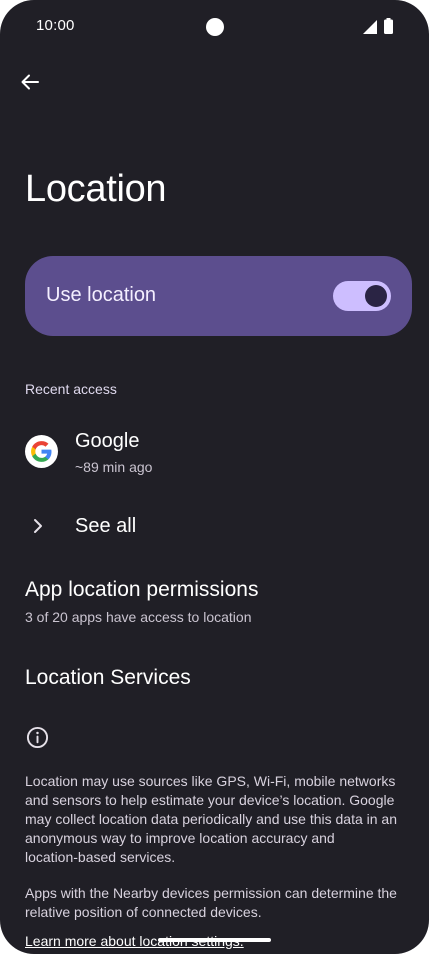 Image resolution: width=429 pixels, height=954 pixels. What do you see at coordinates (108, 677) in the screenshot?
I see `location-services-title: Location Services` at bounding box center [108, 677].